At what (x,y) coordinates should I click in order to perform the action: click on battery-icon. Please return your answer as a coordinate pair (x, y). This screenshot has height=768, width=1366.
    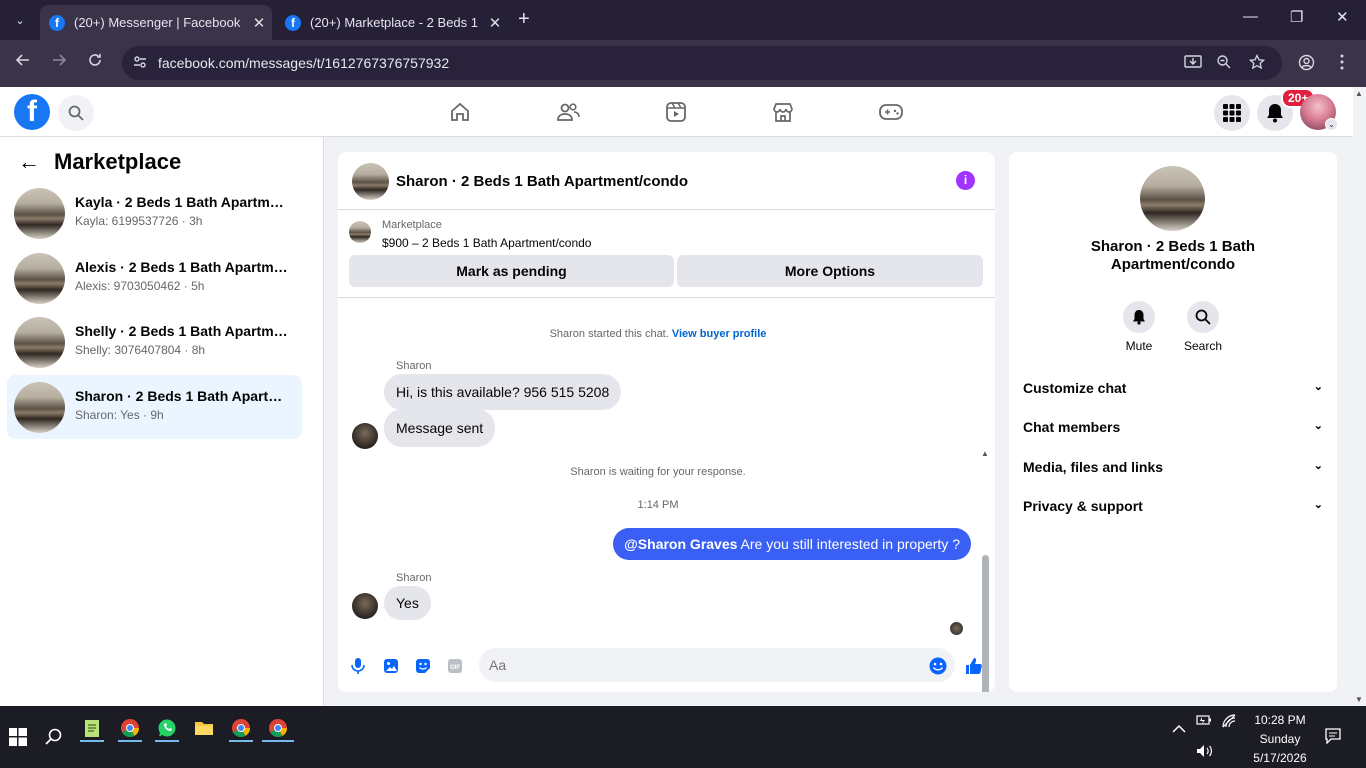
    Looking at the image, I should click on (1204, 721).